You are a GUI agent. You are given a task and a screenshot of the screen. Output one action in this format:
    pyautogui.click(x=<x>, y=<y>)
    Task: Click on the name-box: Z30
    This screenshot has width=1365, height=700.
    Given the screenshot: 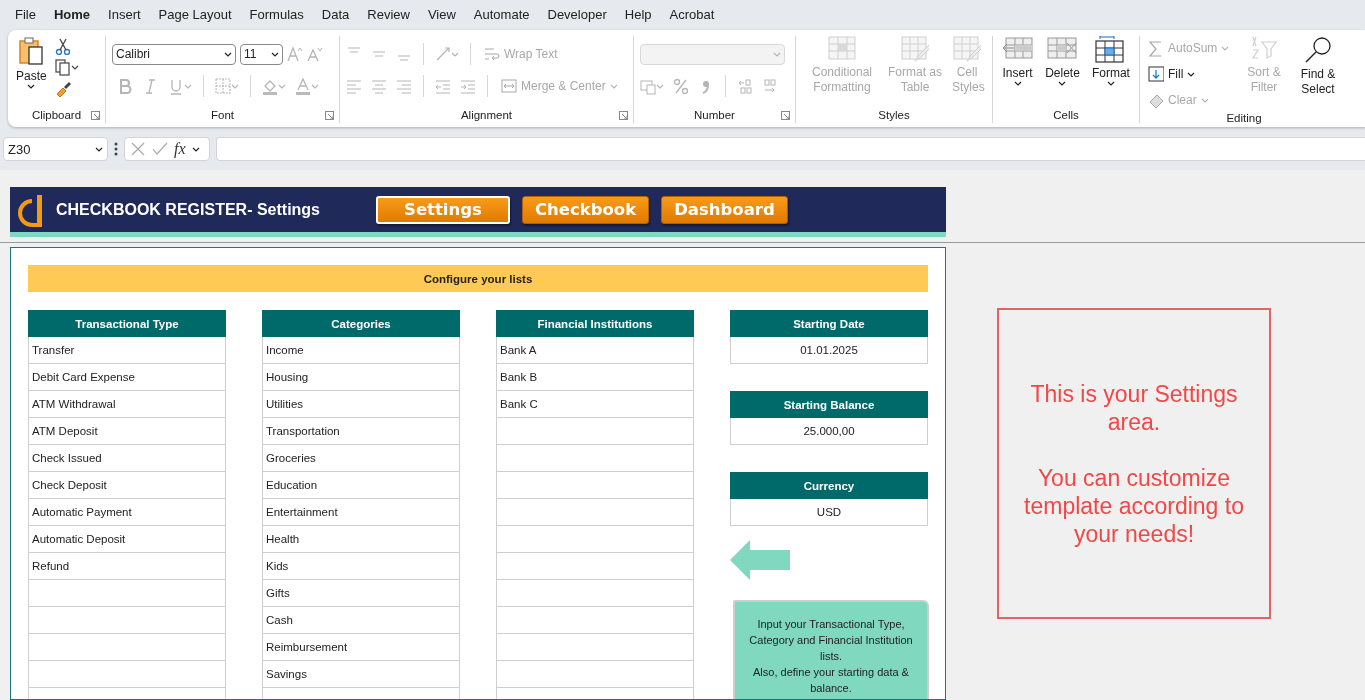 What is the action you would take?
    pyautogui.click(x=55, y=149)
    